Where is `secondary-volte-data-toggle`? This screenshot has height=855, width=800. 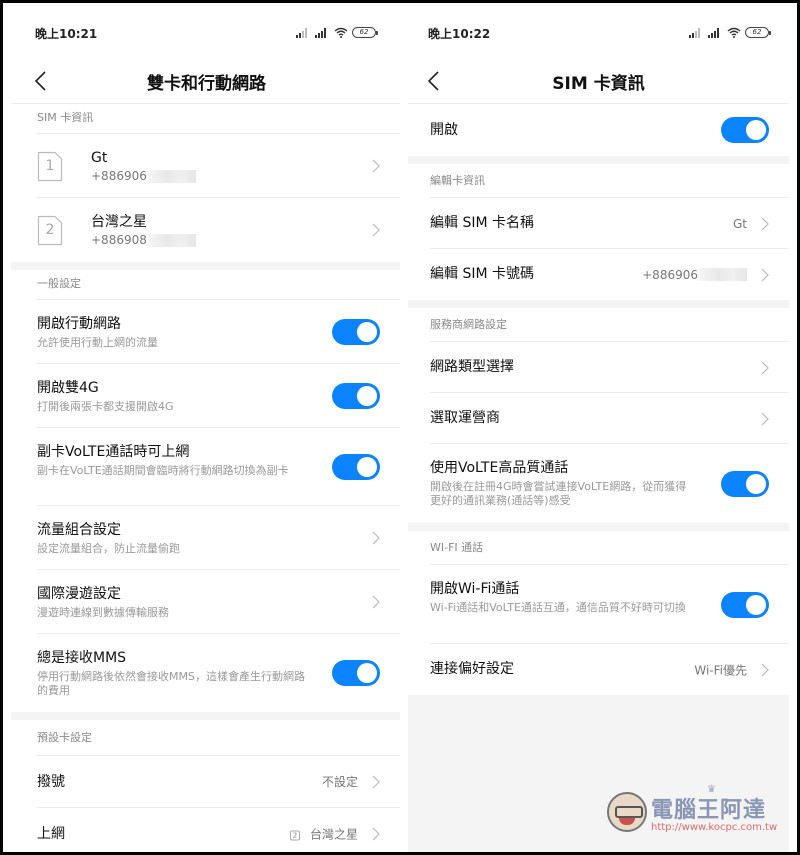
secondary-volte-data-toggle is located at coordinates (356, 467).